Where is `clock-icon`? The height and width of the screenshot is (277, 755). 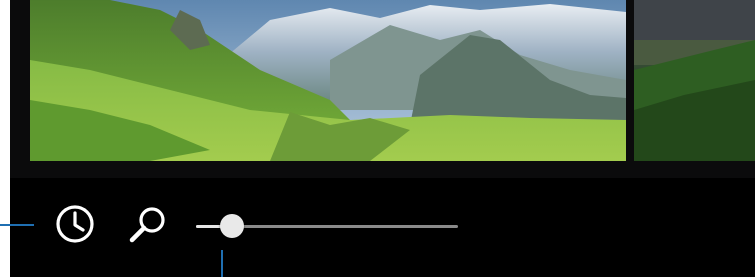 clock-icon is located at coordinates (75, 224).